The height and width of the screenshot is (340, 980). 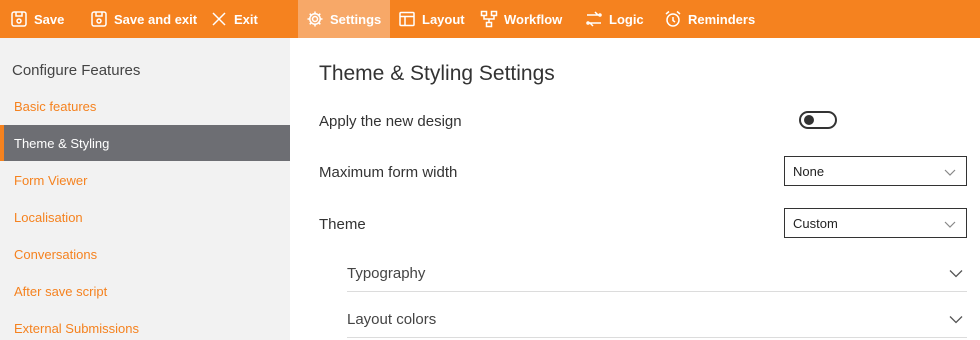 I want to click on tab-layout: Layout, so click(x=431, y=19).